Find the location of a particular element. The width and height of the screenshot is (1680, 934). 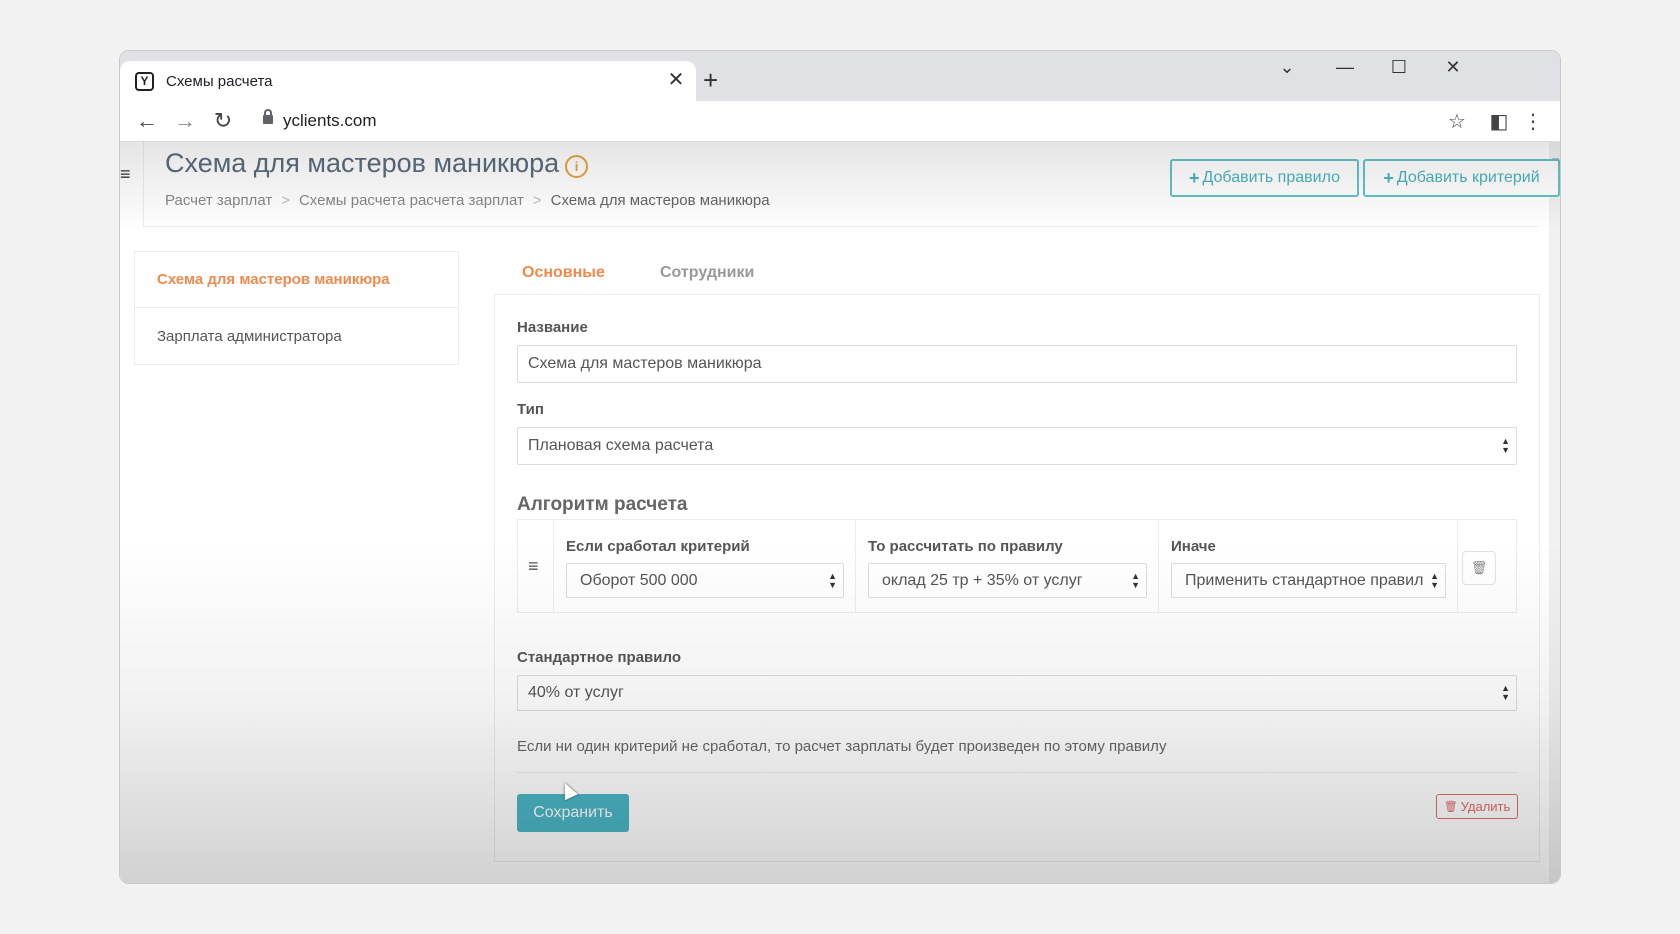

add-criterion-label: Добавить критерий is located at coordinates (1468, 177).